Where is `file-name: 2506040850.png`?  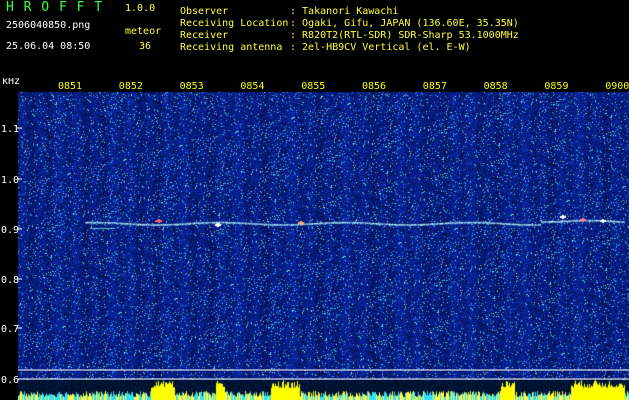 file-name: 2506040850.png is located at coordinates (48, 25).